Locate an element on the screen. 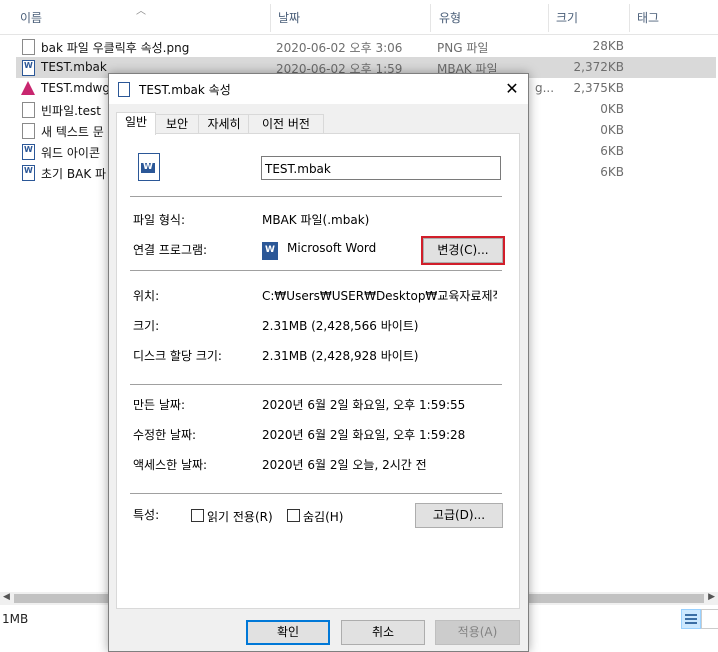  readonly-label: 읽기 전용(R) is located at coordinates (240, 516).